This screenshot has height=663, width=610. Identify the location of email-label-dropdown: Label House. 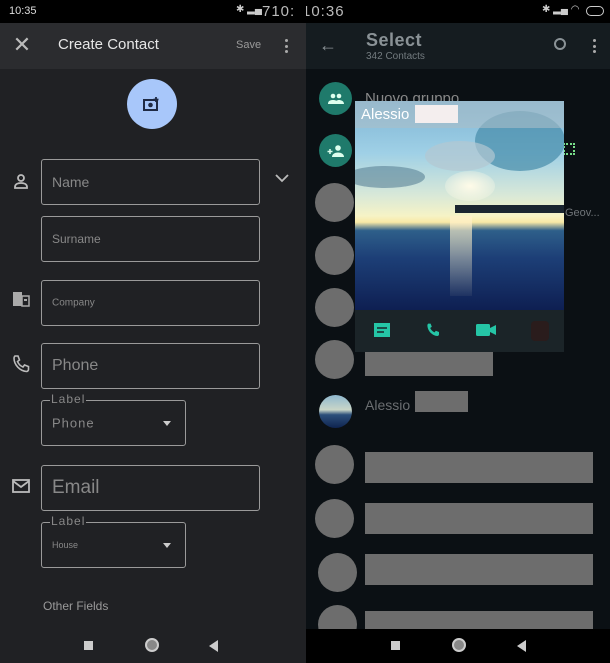
(113, 541).